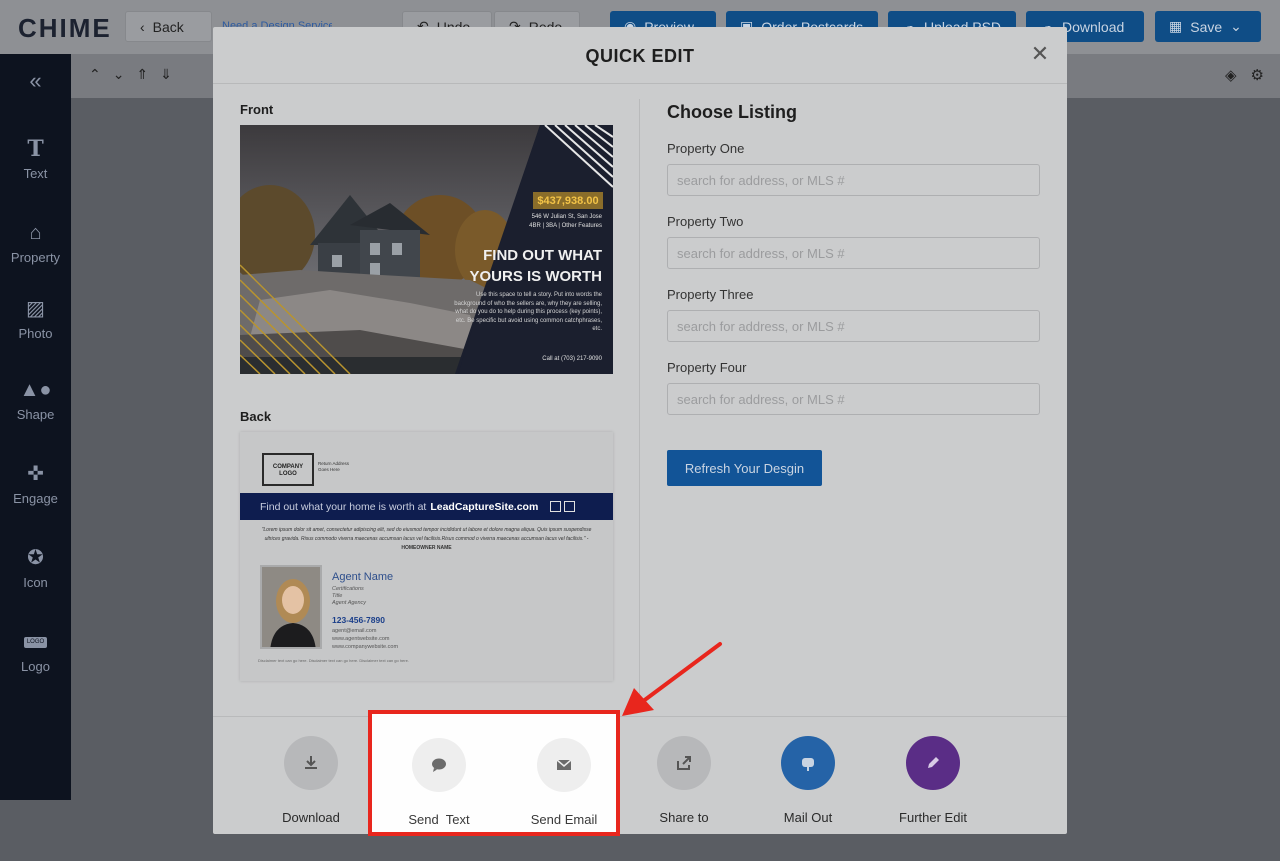 The height and width of the screenshot is (861, 1280). What do you see at coordinates (256, 416) in the screenshot?
I see `back-label: Back` at bounding box center [256, 416].